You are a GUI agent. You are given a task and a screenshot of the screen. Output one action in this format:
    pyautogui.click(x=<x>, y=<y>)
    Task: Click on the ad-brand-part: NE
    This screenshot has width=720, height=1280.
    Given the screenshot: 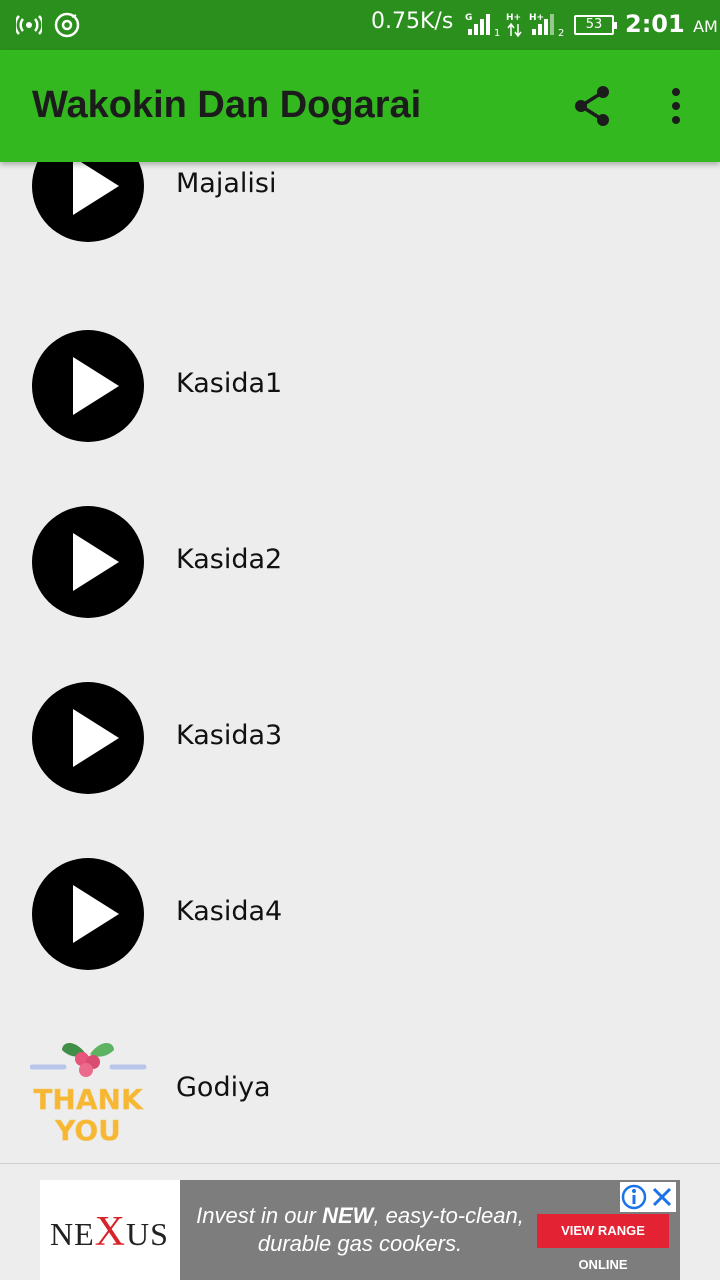 What is the action you would take?
    pyautogui.click(x=72, y=1234)
    